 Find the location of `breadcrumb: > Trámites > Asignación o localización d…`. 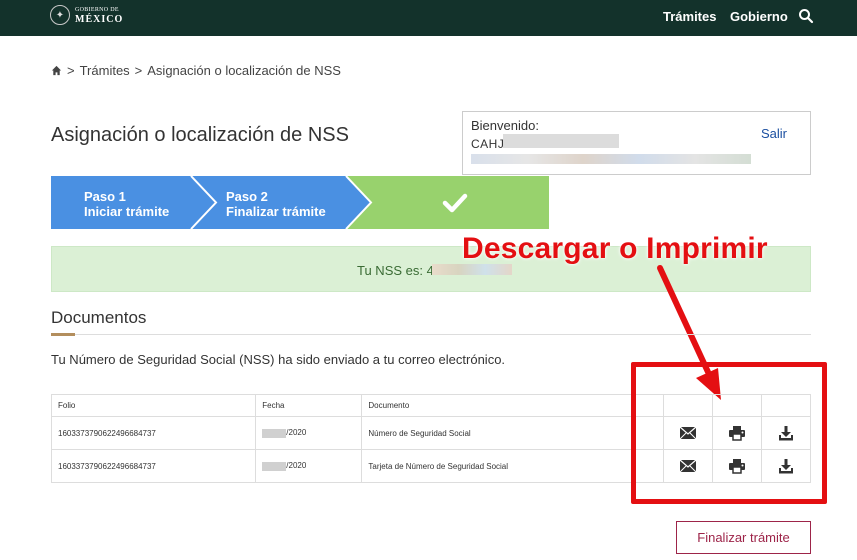

breadcrumb: > Trámites > Asignación o localización d… is located at coordinates (196, 70).